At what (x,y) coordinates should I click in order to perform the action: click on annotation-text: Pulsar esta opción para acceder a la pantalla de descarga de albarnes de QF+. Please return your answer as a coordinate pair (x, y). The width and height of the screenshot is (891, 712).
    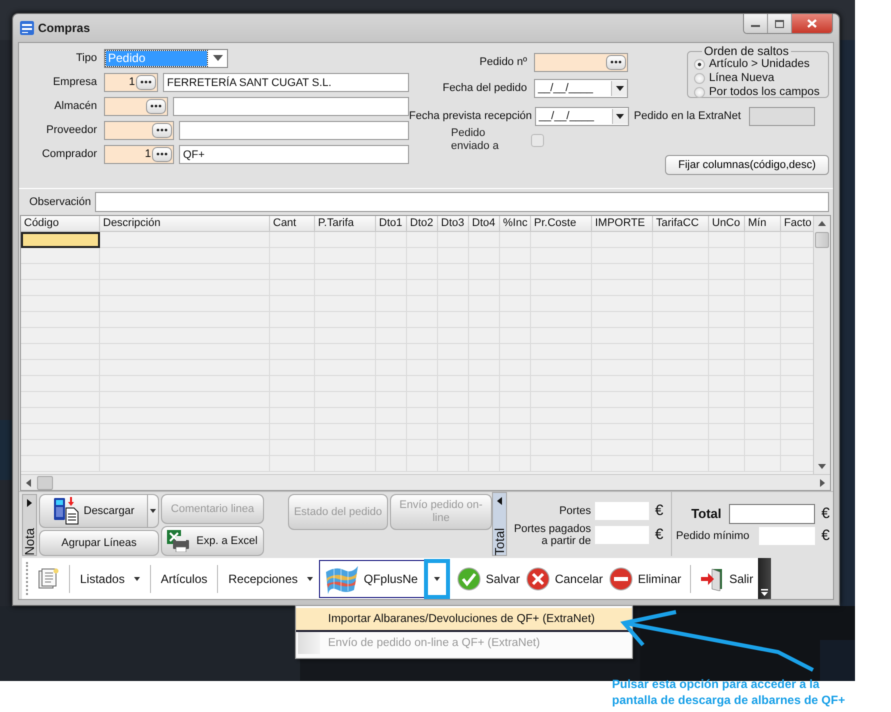
    Looking at the image, I should click on (729, 692).